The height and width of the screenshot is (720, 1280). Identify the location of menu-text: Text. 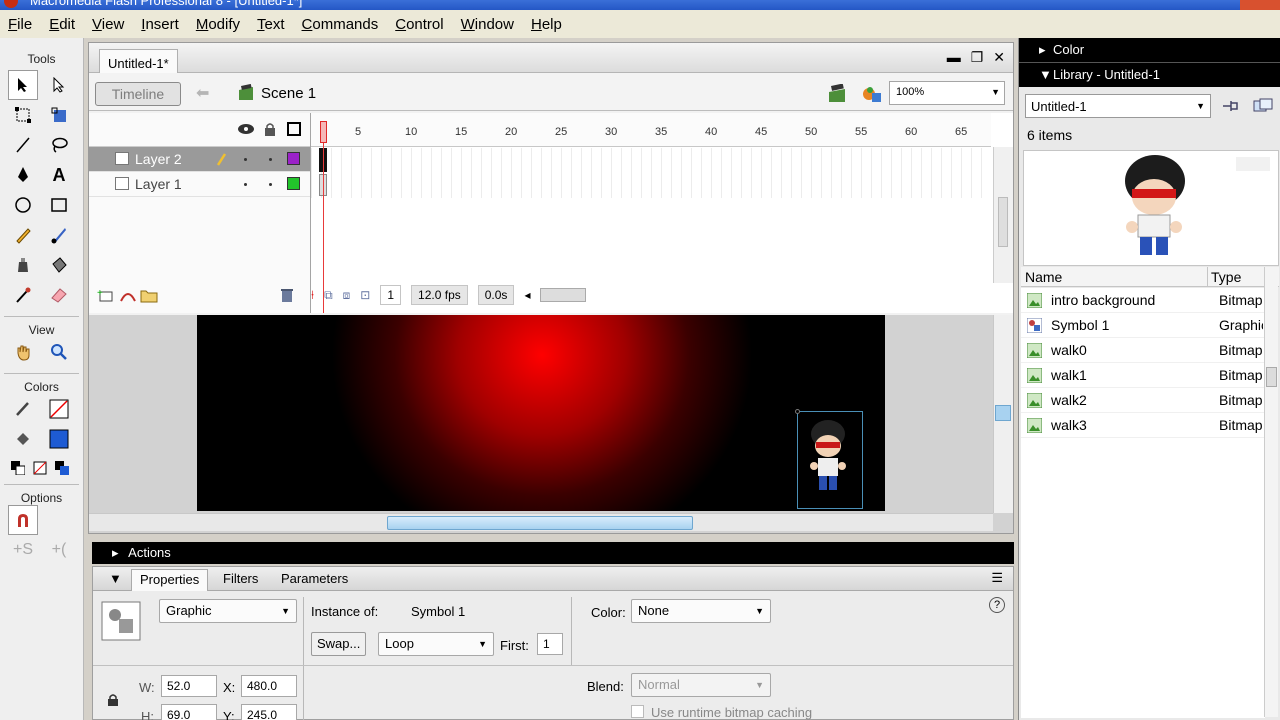
(271, 24).